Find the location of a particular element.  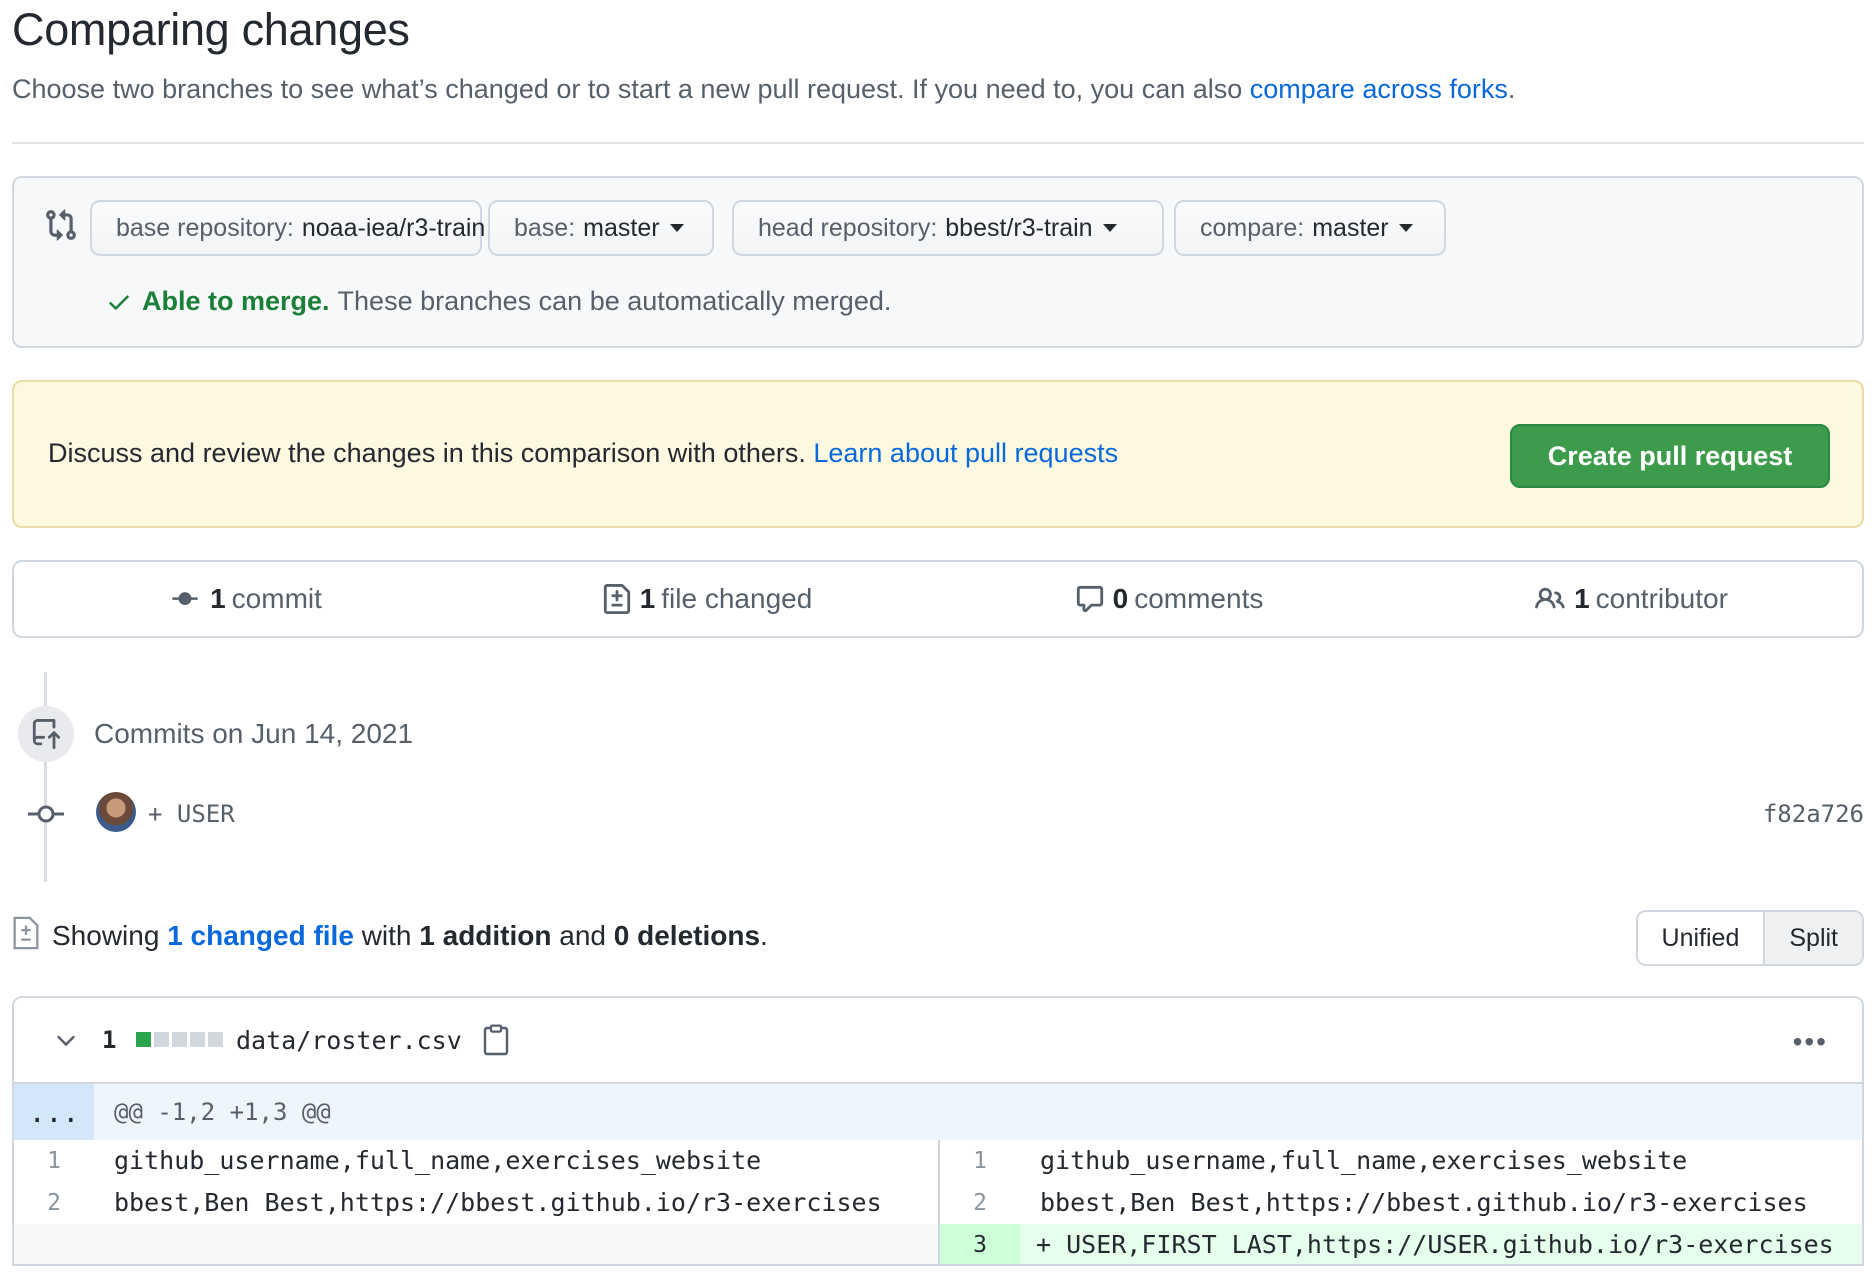

merge-ok-label: Able to merge. is located at coordinates (236, 301).